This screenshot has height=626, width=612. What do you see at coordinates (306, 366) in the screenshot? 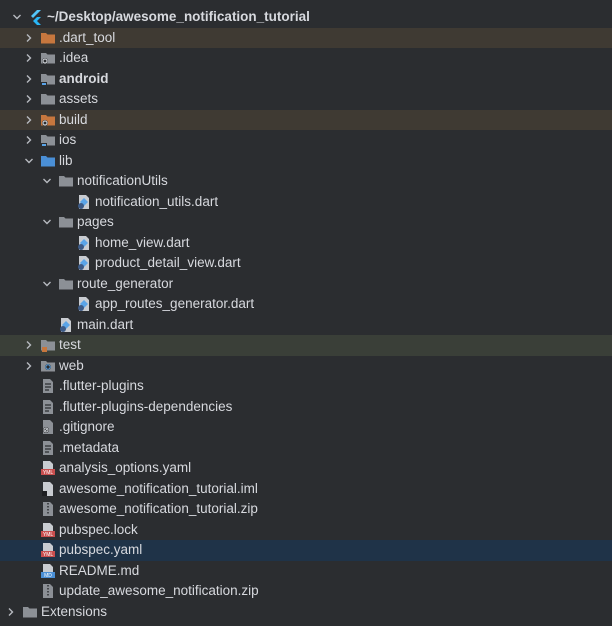
I see `tree-row-web: web` at bounding box center [306, 366].